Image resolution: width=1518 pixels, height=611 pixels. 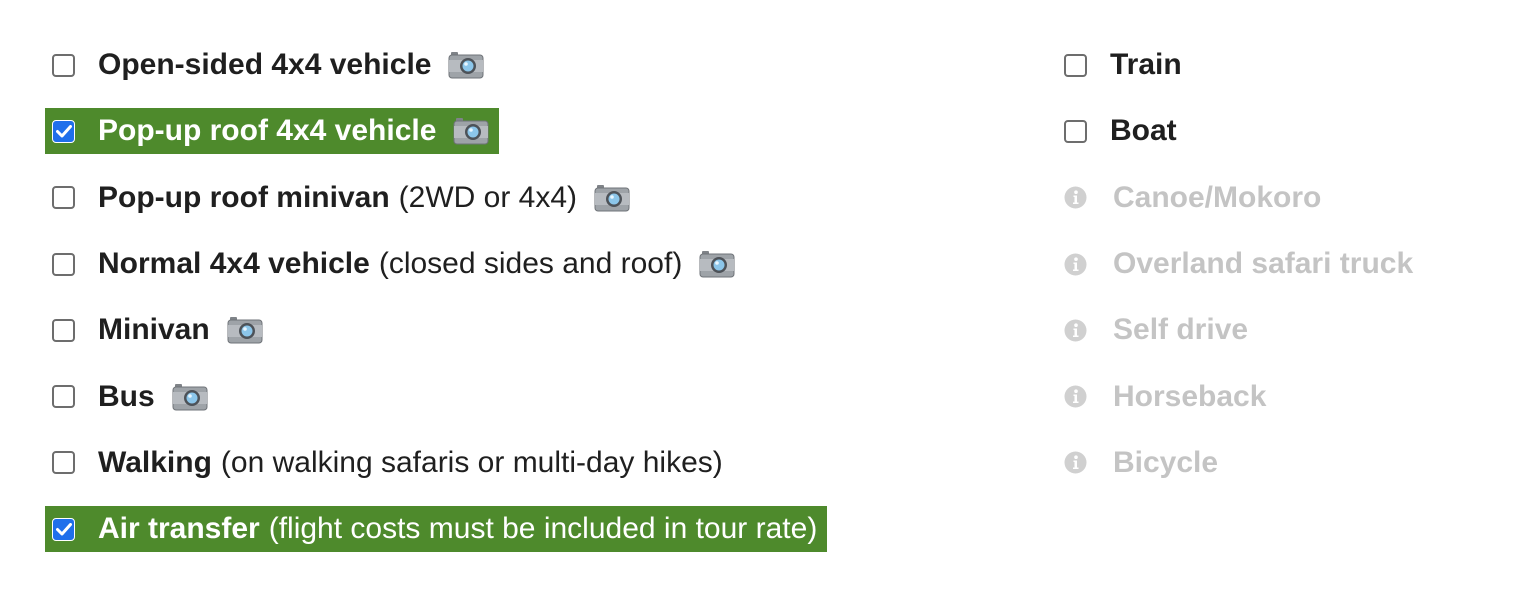 I want to click on option-row: Canoe/Mokoro, so click(x=1240, y=198).